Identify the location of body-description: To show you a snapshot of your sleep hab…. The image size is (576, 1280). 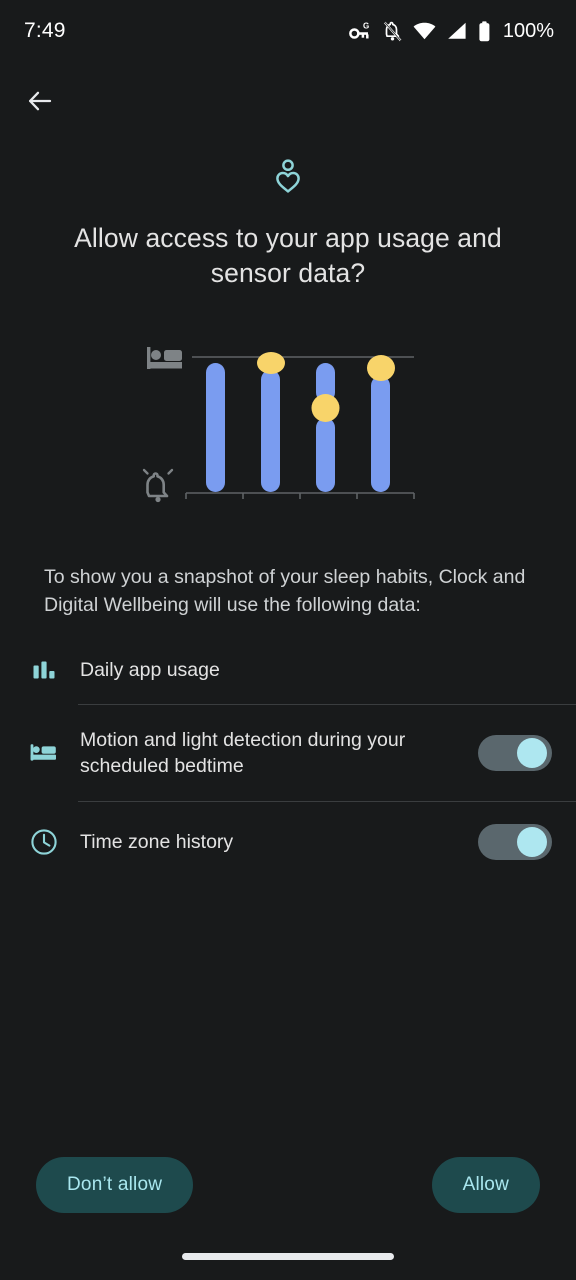
(285, 591).